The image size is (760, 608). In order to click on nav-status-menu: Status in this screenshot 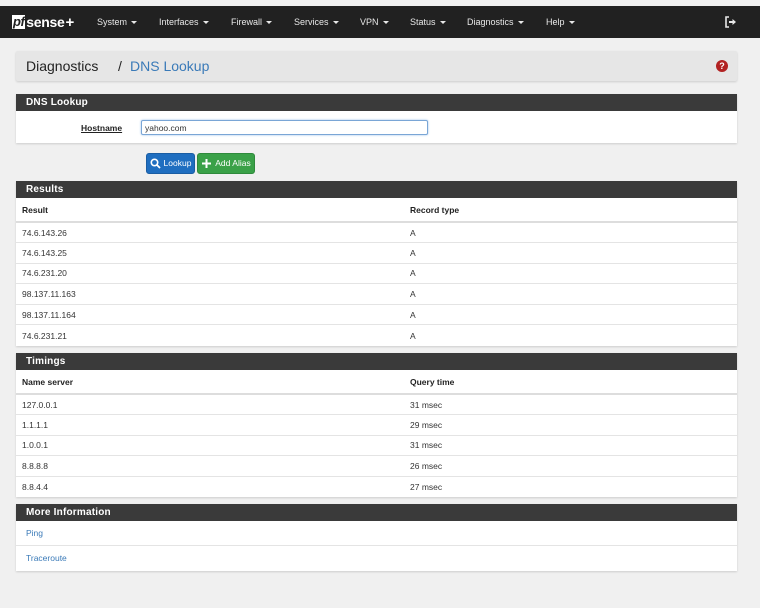, I will do `click(428, 22)`.